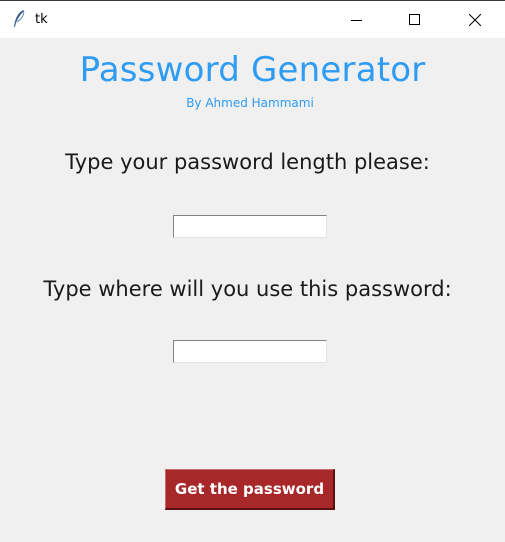 Image resolution: width=505 pixels, height=542 pixels. I want to click on minimize-button, so click(357, 19).